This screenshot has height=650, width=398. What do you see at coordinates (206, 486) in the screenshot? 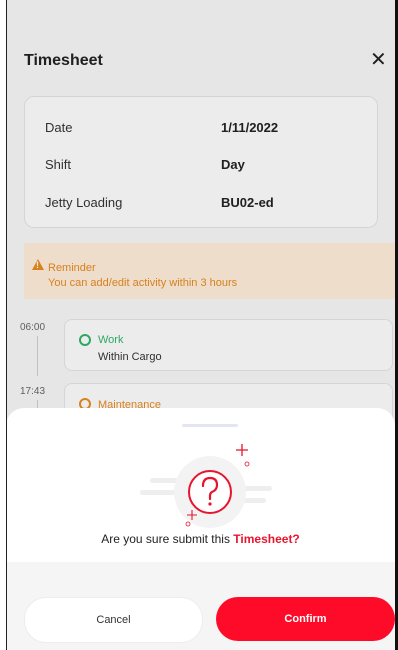
I see `question-icon` at bounding box center [206, 486].